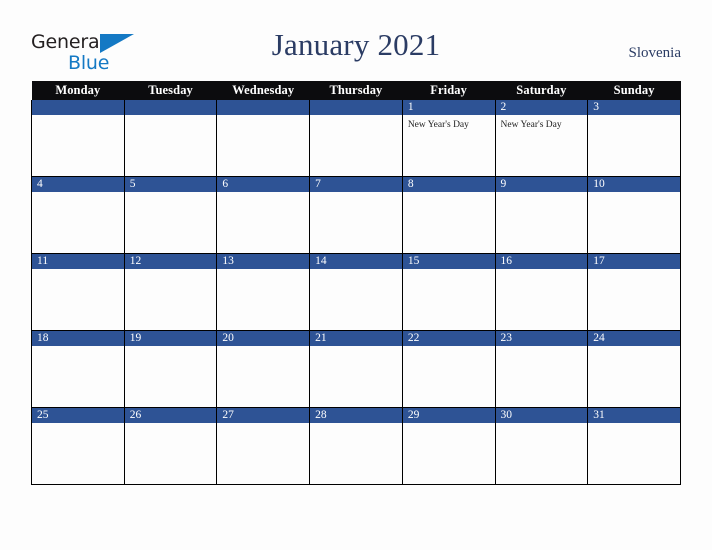  I want to click on calendar-week-row: 4 5 6 7 8 9 10, so click(356, 215).